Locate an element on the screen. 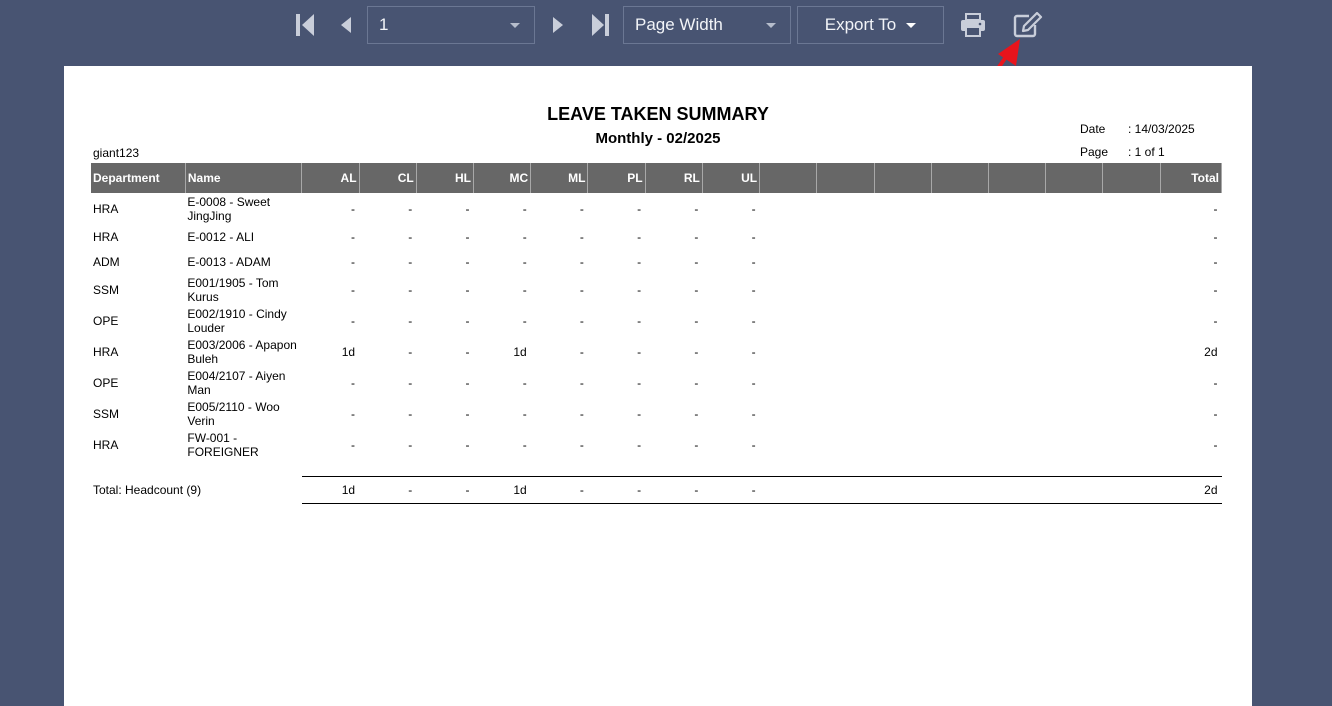 The height and width of the screenshot is (706, 1332). table-row: HRA FW-001 - FOREIGNER - - - - - - - - - is located at coordinates (656, 444).